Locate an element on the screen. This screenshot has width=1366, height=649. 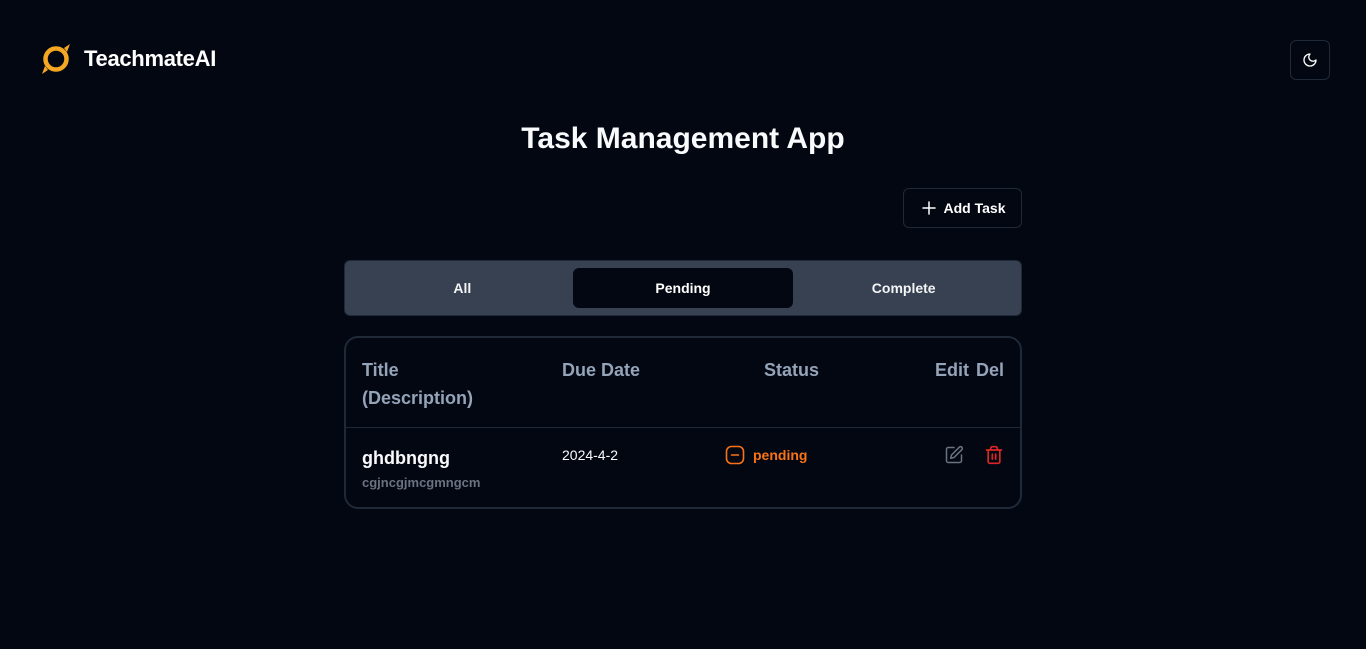
tab-complete: Complete is located at coordinates (903, 288).